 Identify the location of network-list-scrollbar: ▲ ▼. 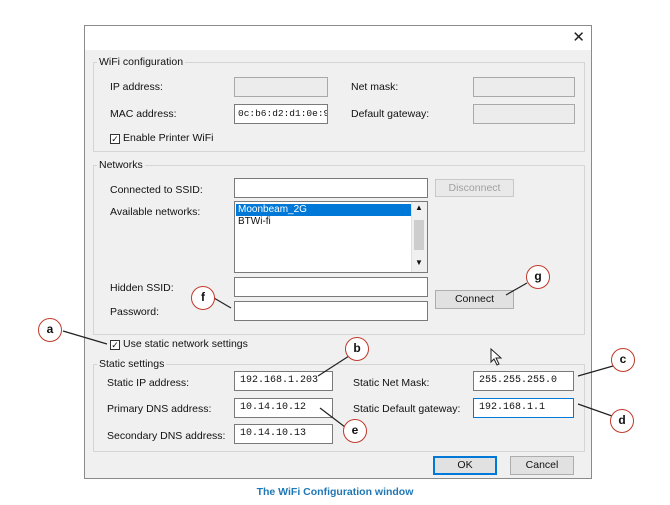
(419, 237).